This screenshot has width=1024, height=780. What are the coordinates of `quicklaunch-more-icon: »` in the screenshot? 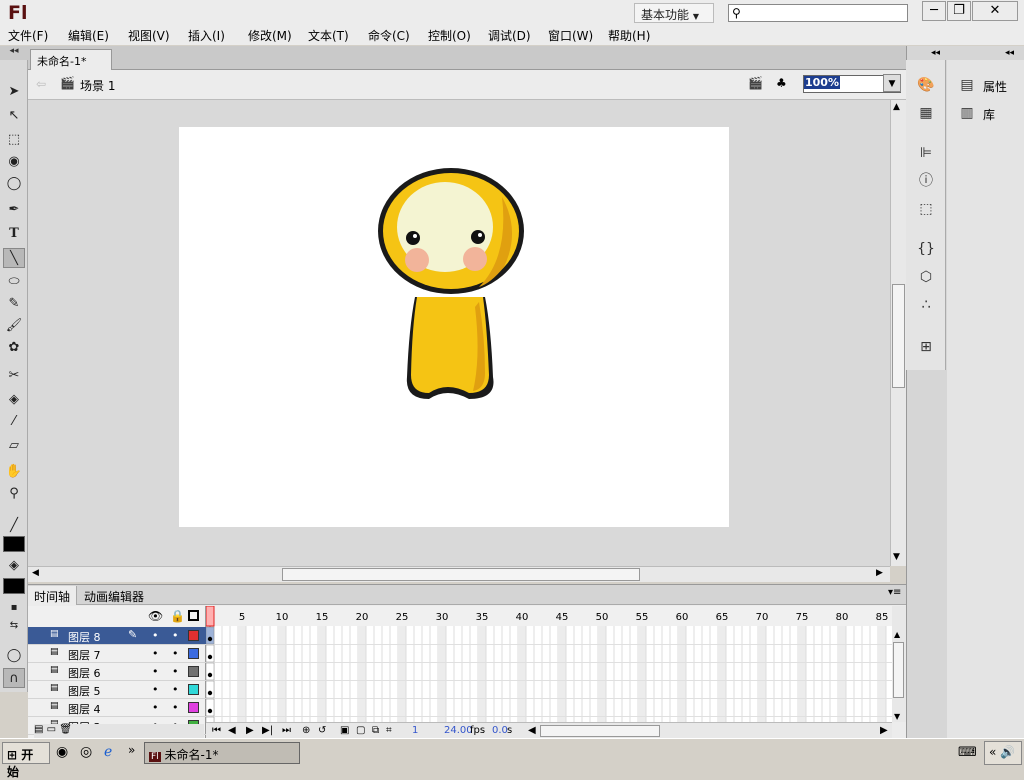 It's located at (131, 750).